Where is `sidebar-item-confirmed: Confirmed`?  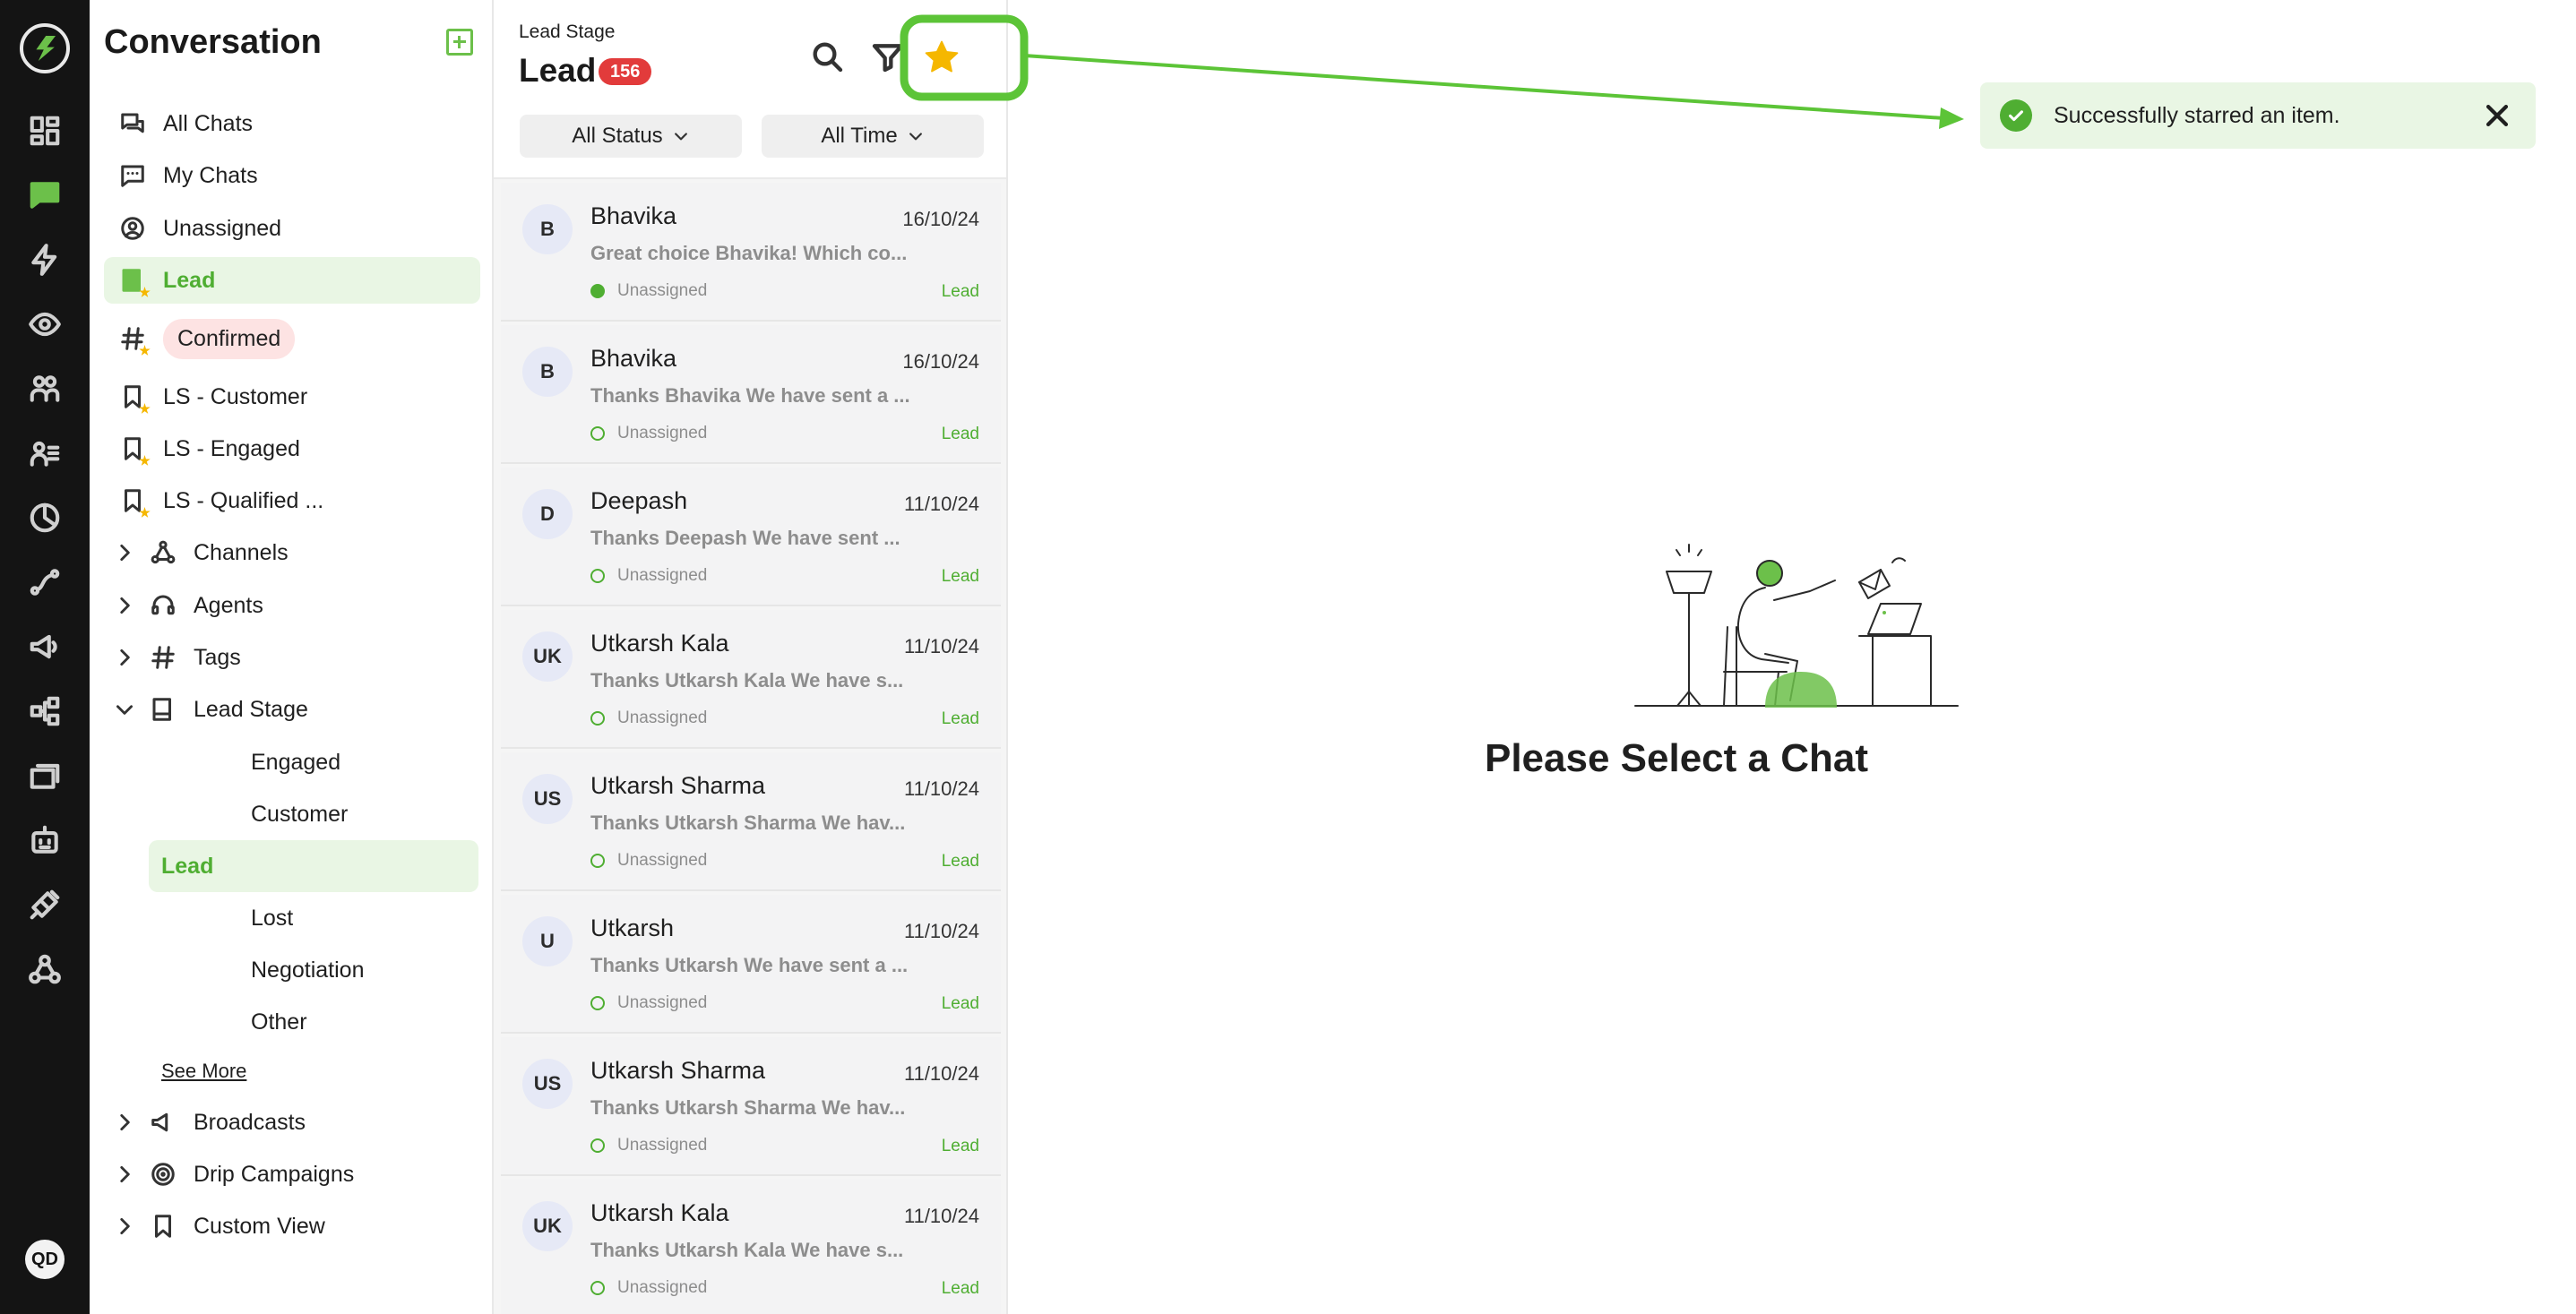 sidebar-item-confirmed: Confirmed is located at coordinates (292, 338).